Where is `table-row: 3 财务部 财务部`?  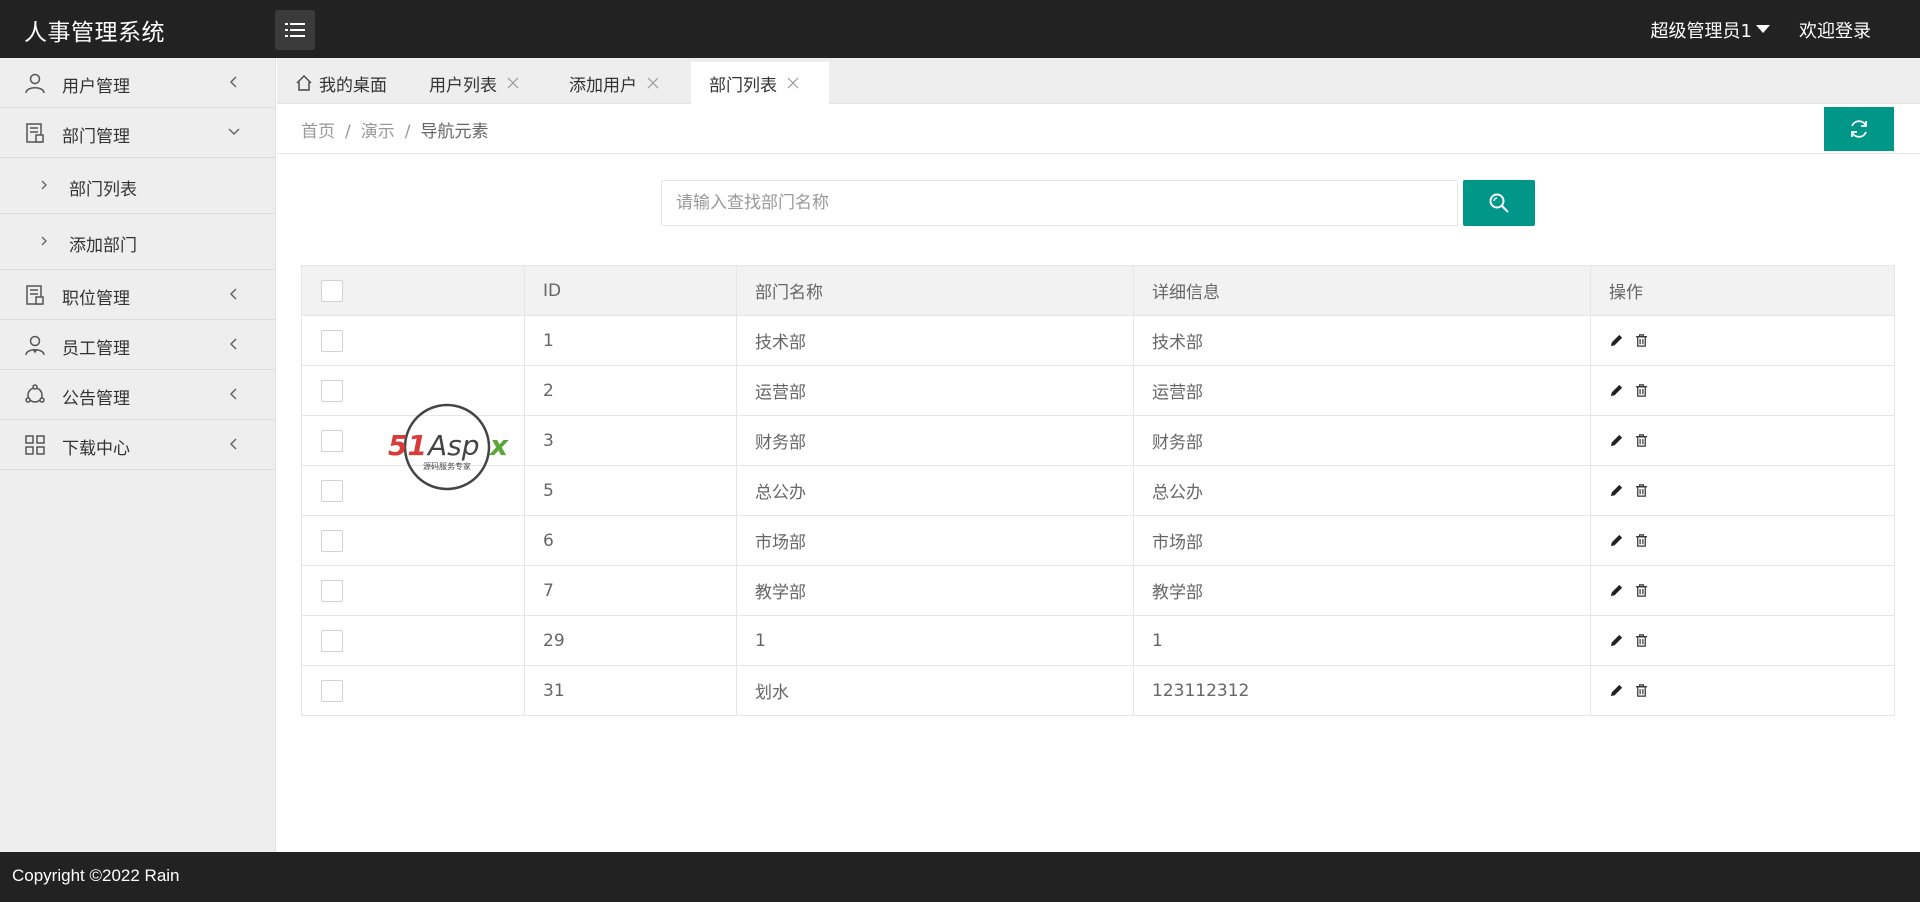 table-row: 3 财务部 财务部 is located at coordinates (1098, 440).